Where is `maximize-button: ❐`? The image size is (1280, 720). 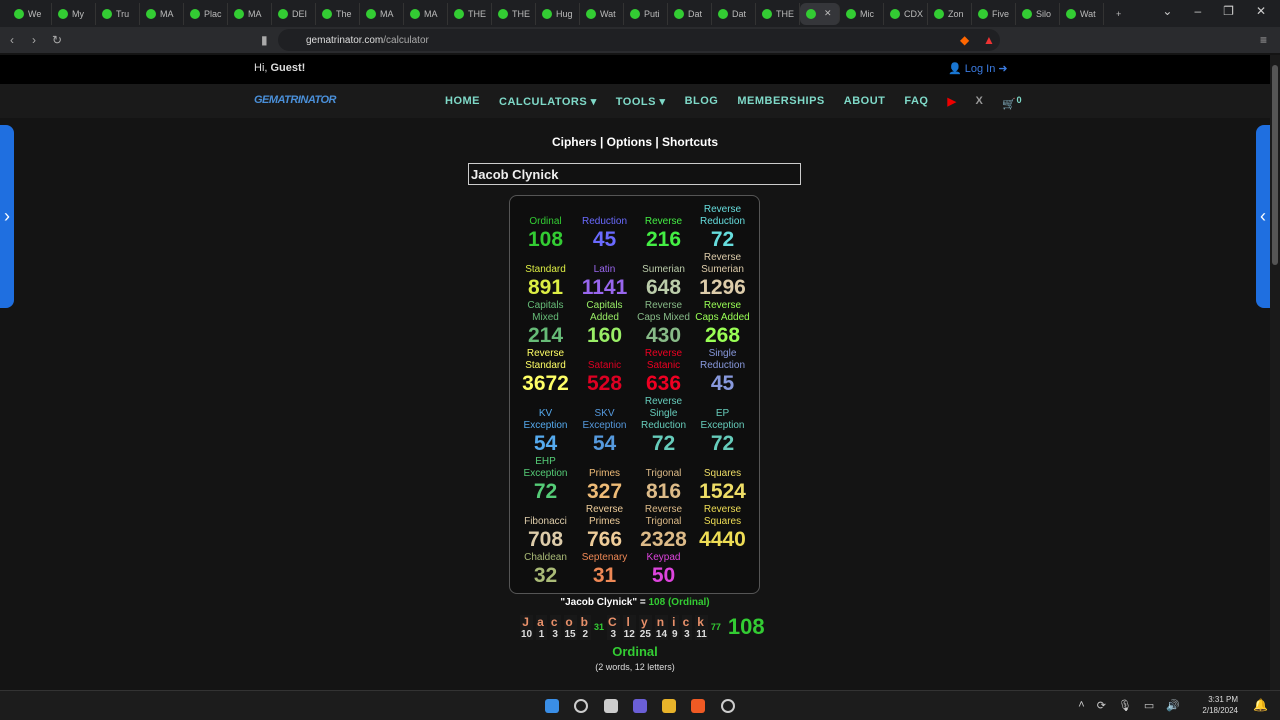
maximize-button: ❐ is located at coordinates (1228, 11).